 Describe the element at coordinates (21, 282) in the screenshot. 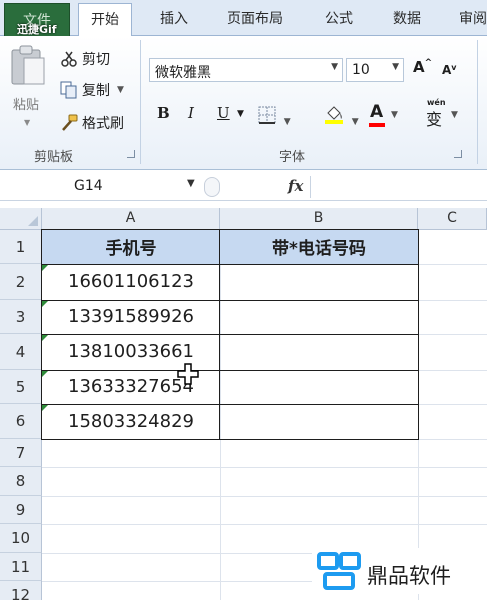

I see `row-header: 2` at that location.